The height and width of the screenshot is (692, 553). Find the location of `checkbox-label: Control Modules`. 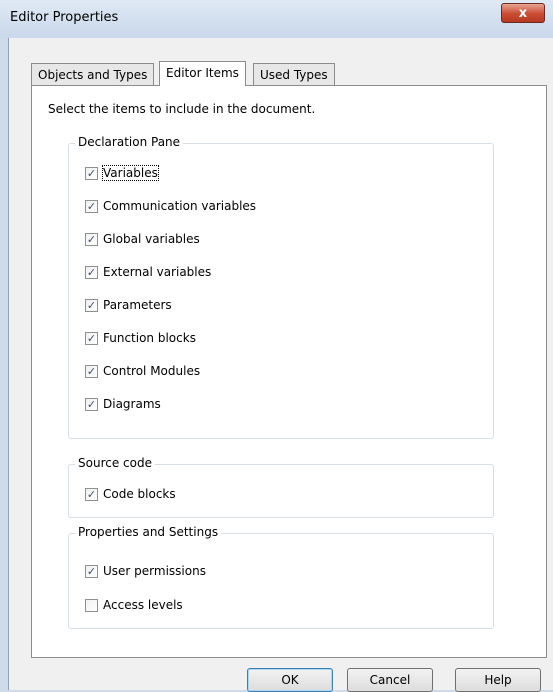

checkbox-label: Control Modules is located at coordinates (152, 371).